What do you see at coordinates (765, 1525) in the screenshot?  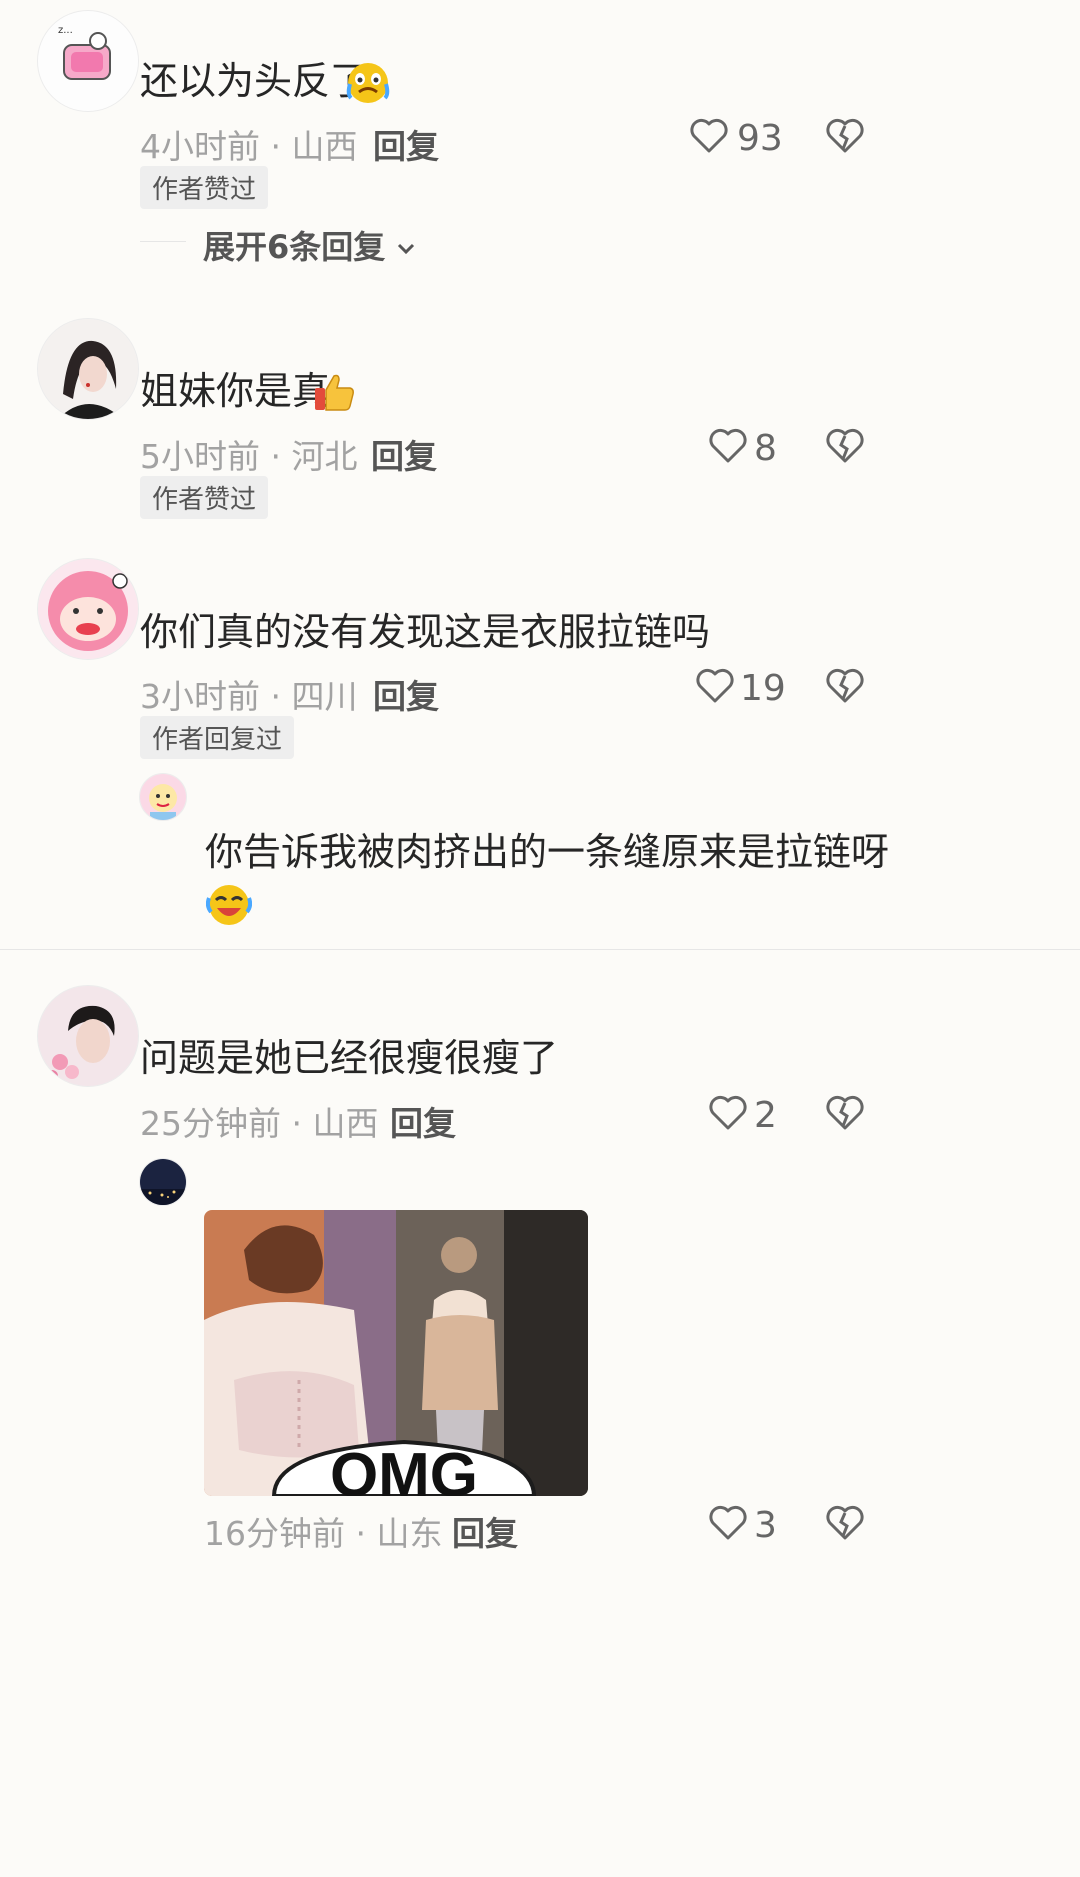 I see `like-count: 3` at bounding box center [765, 1525].